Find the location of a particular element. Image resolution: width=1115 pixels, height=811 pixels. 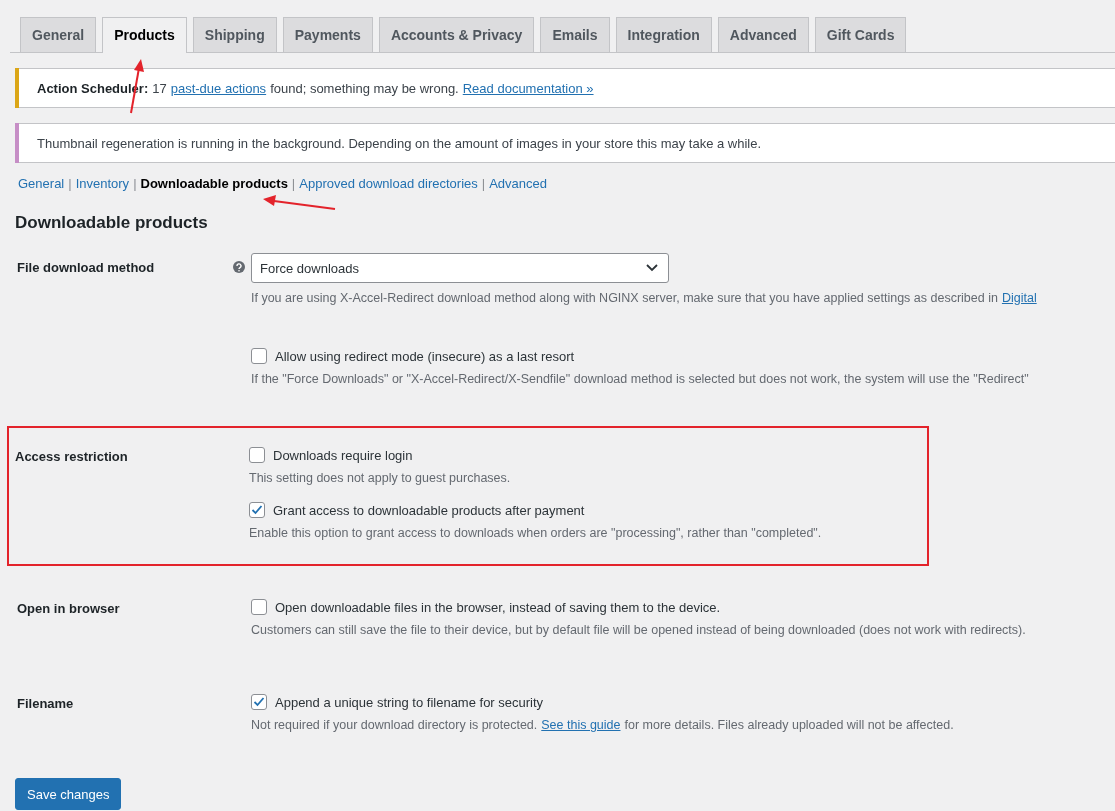

setting-description: If you are using X-Accel-Redirect download method along with NGINX server, make sure that you have applied settings as described in is located at coordinates (624, 298).